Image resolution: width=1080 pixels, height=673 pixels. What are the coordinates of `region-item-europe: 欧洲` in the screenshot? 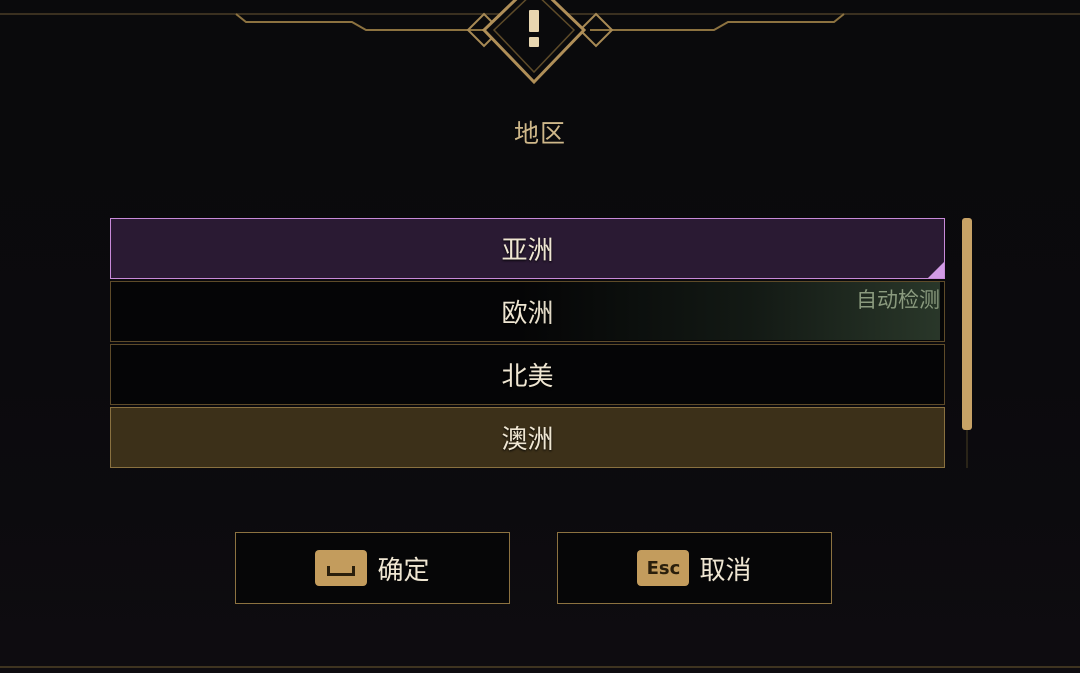 It's located at (527, 311).